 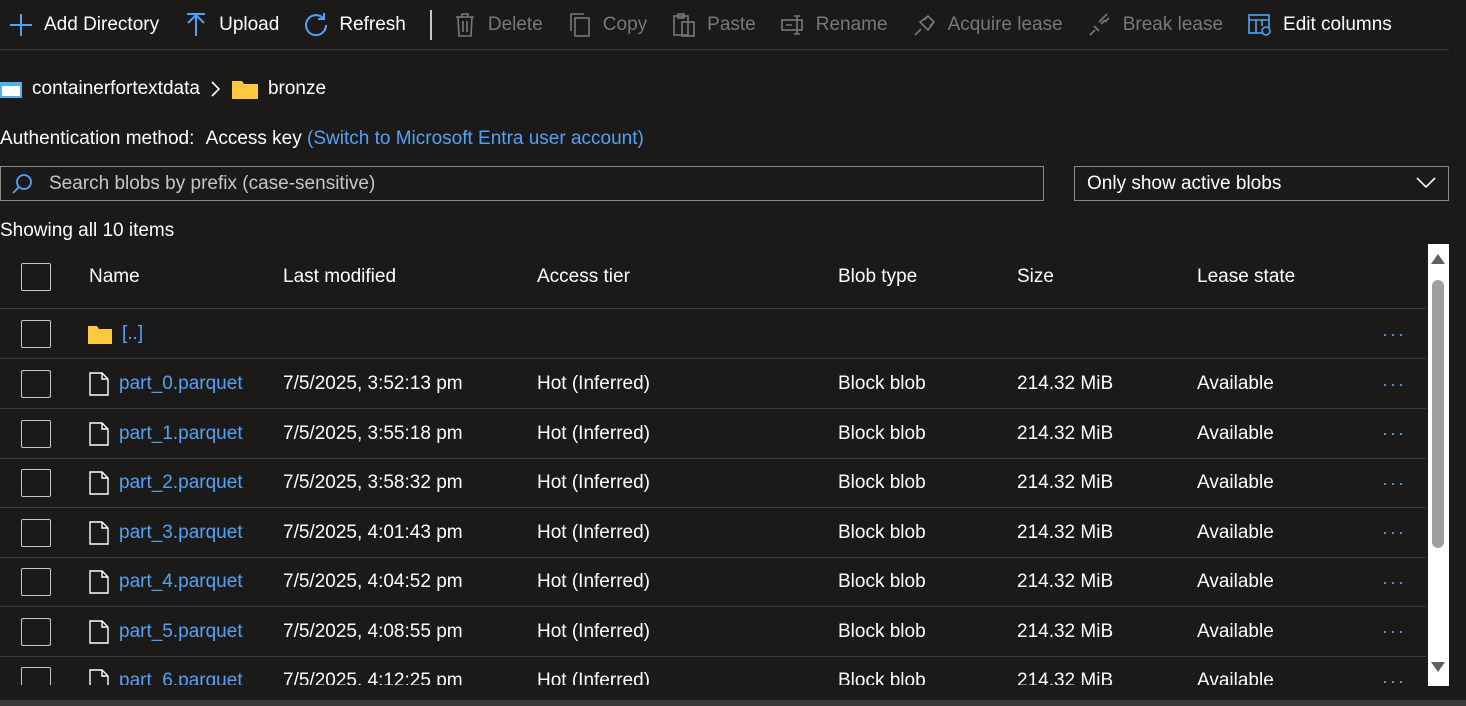 What do you see at coordinates (114, 277) in the screenshot?
I see `column-name: Name` at bounding box center [114, 277].